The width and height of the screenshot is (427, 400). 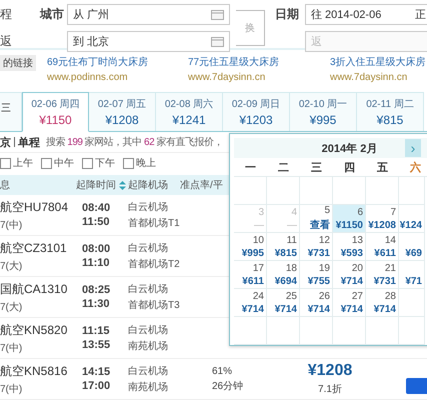 I want to click on weekday-label: 一, so click(x=250, y=167).